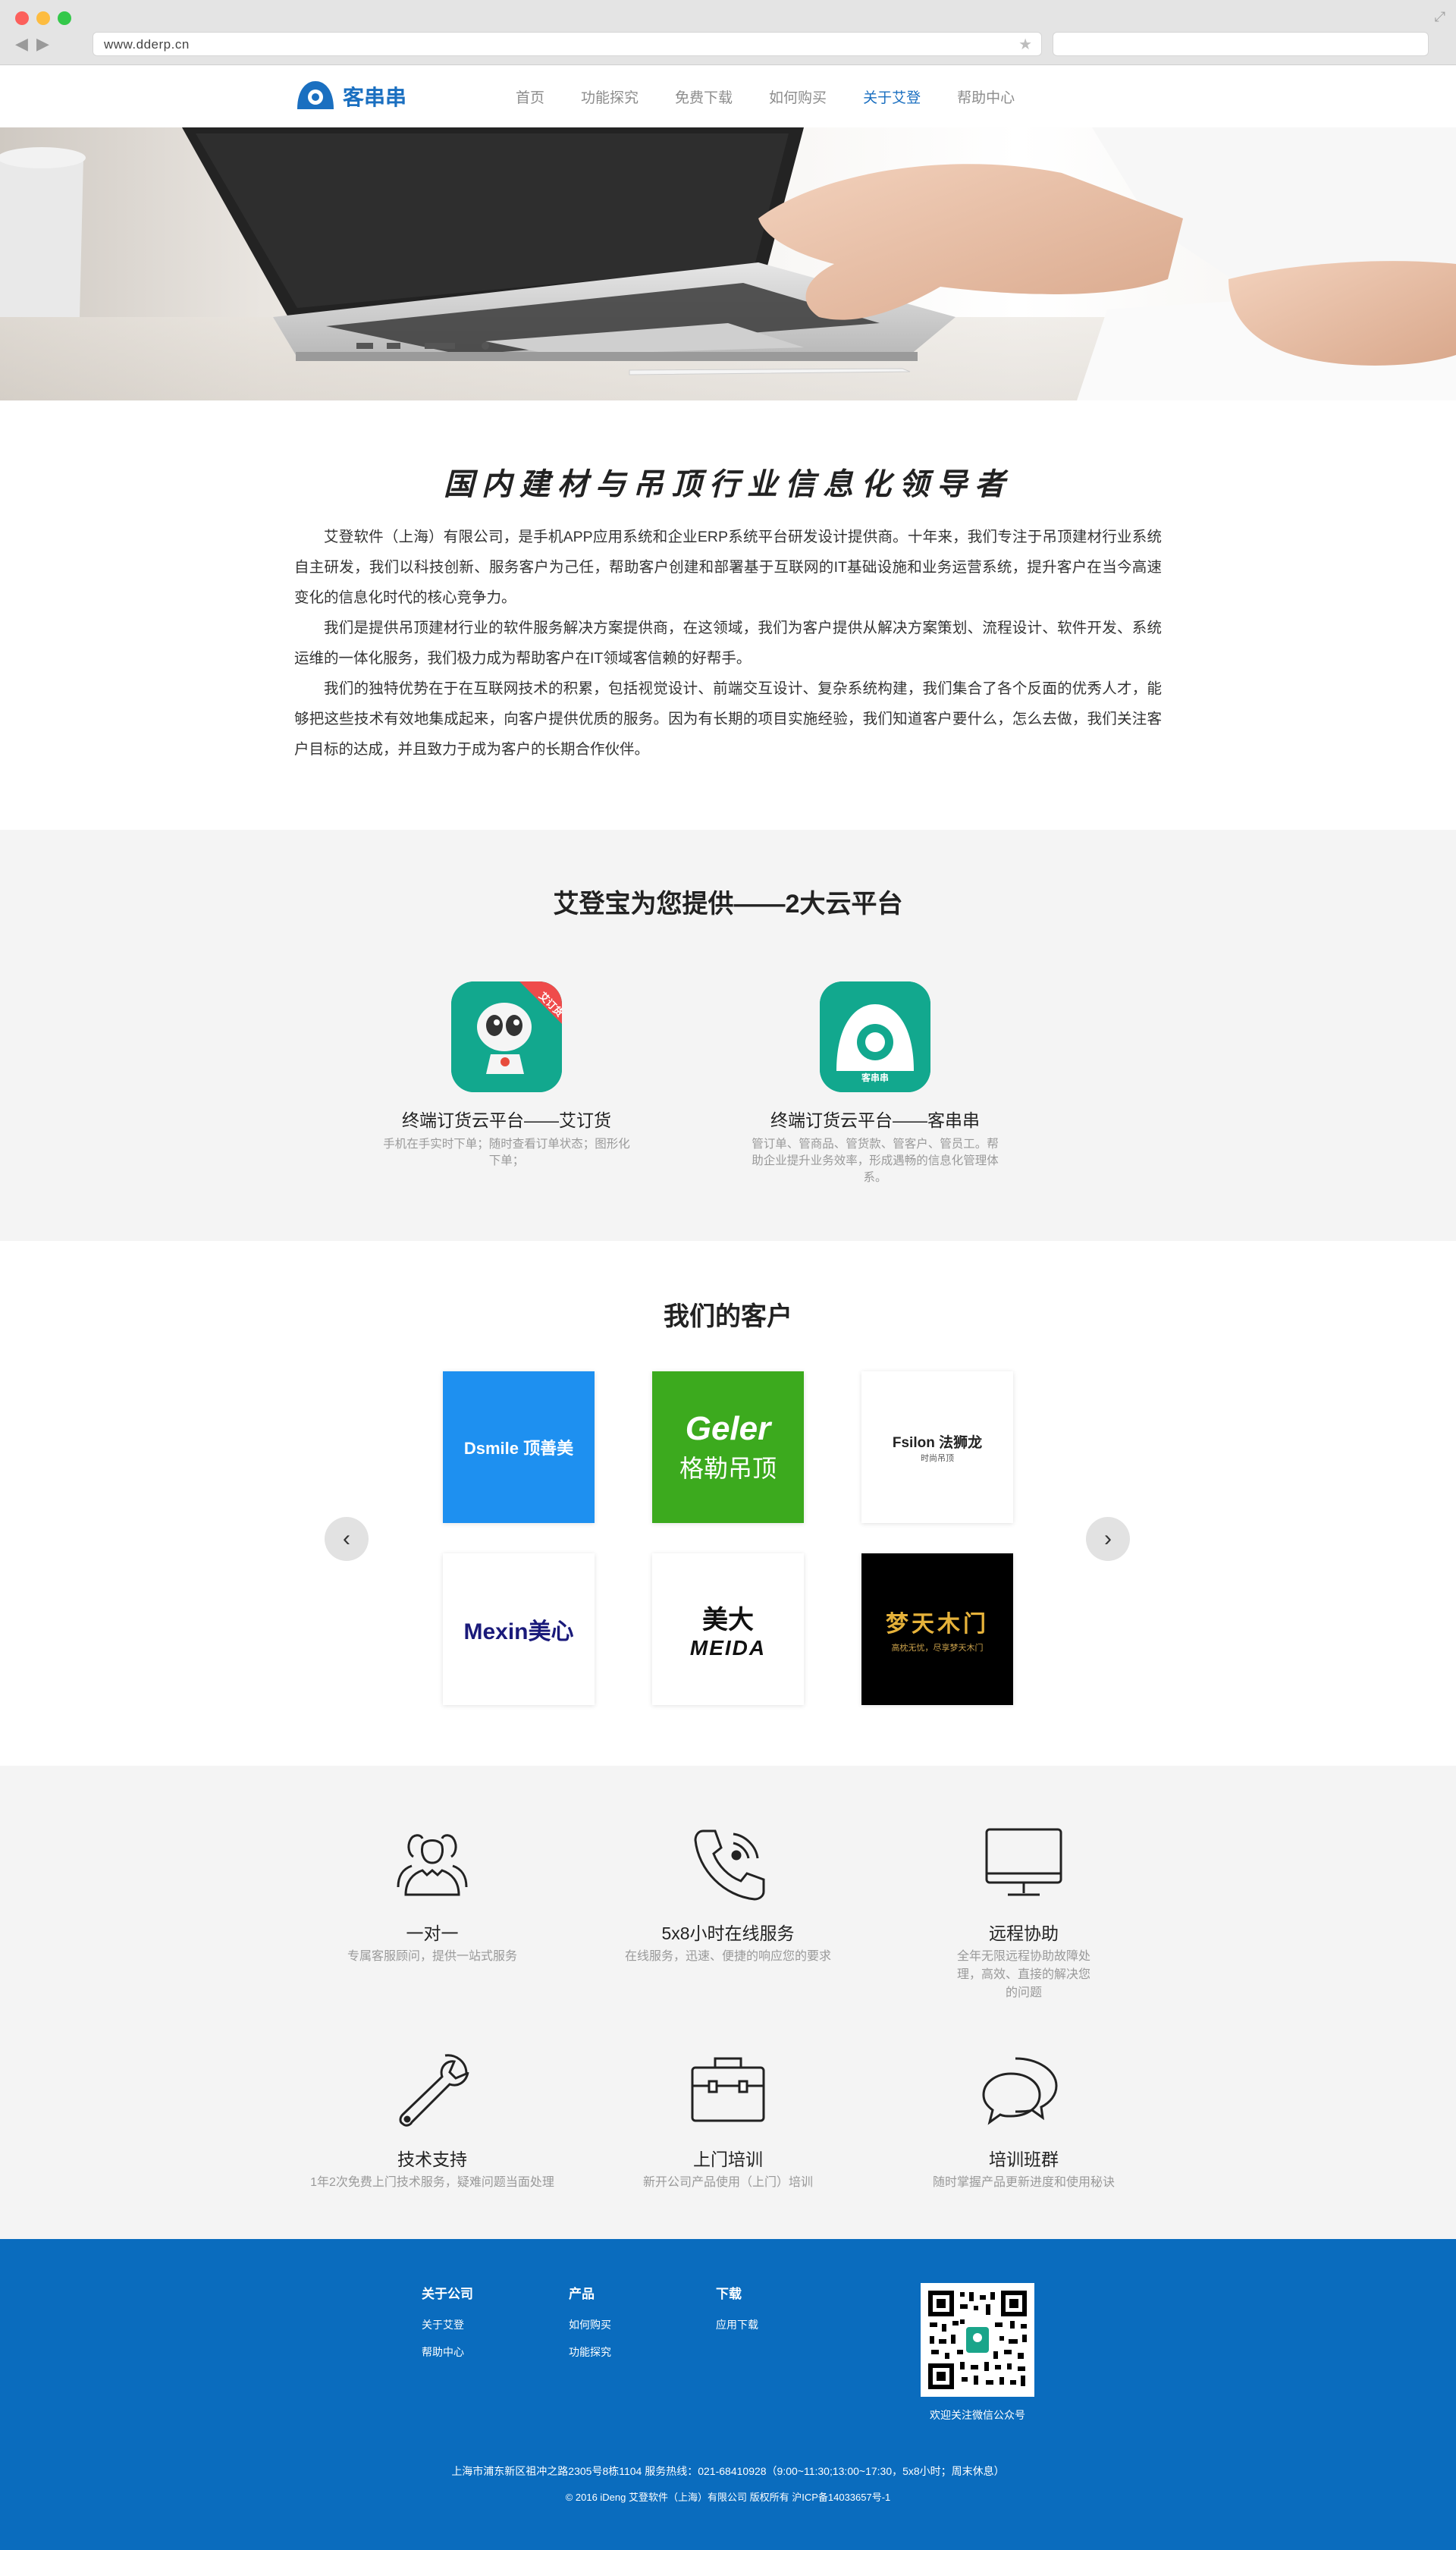  What do you see at coordinates (892, 96) in the screenshot?
I see `menu-item-about: 关于艾登` at bounding box center [892, 96].